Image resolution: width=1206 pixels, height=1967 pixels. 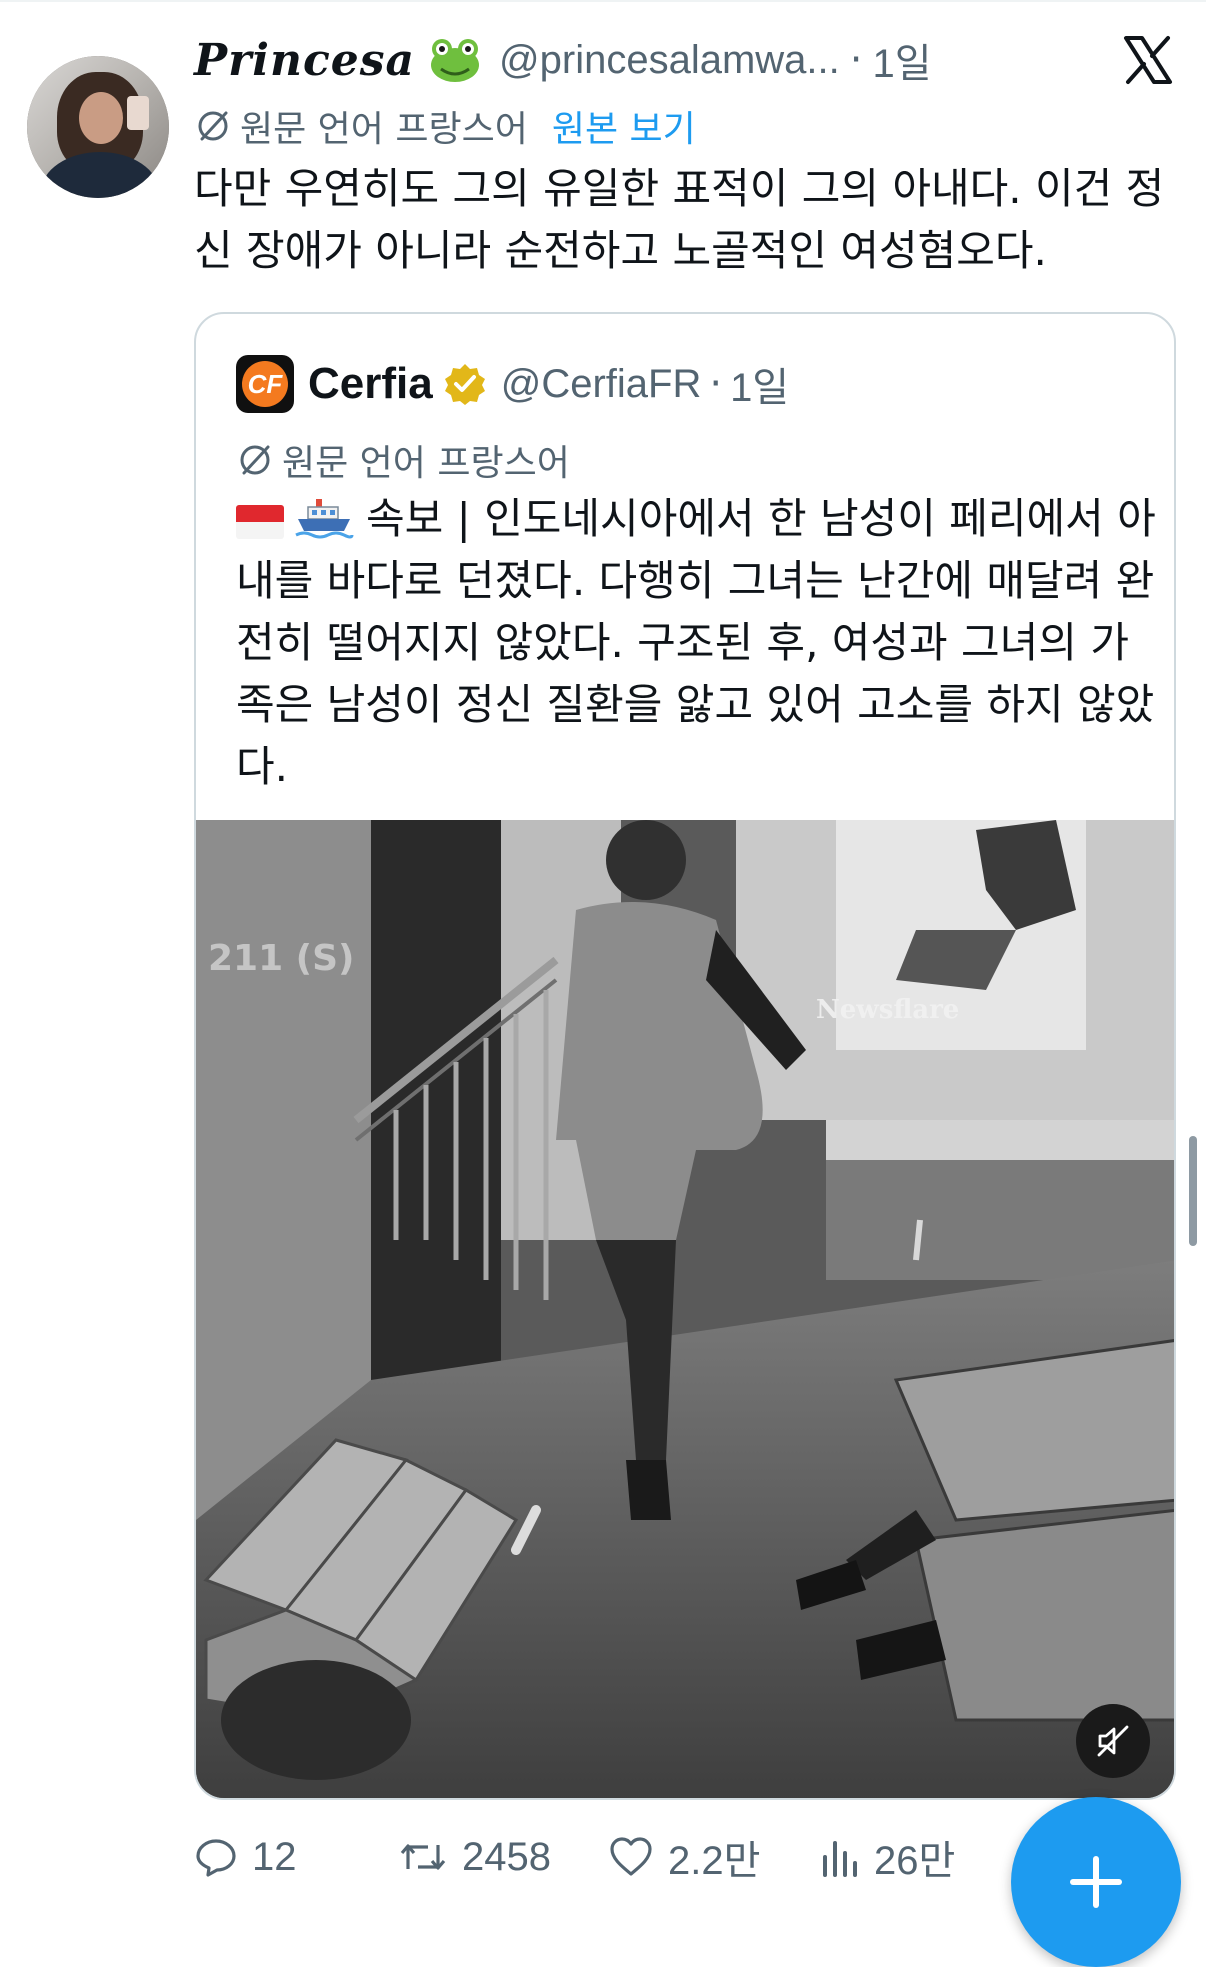 I want to click on quoted-translated-from-label: 원문 언어 프랑스어, so click(x=426, y=463).